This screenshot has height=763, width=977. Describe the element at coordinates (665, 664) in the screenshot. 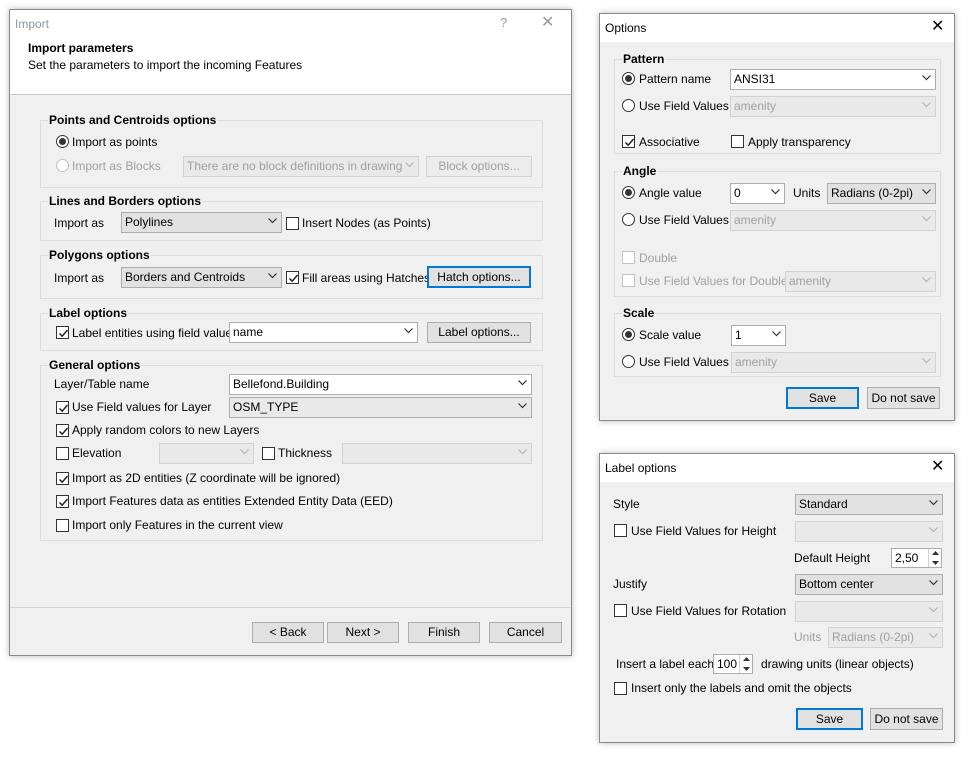

I see `insert-each-prefix: Insert a label each` at that location.